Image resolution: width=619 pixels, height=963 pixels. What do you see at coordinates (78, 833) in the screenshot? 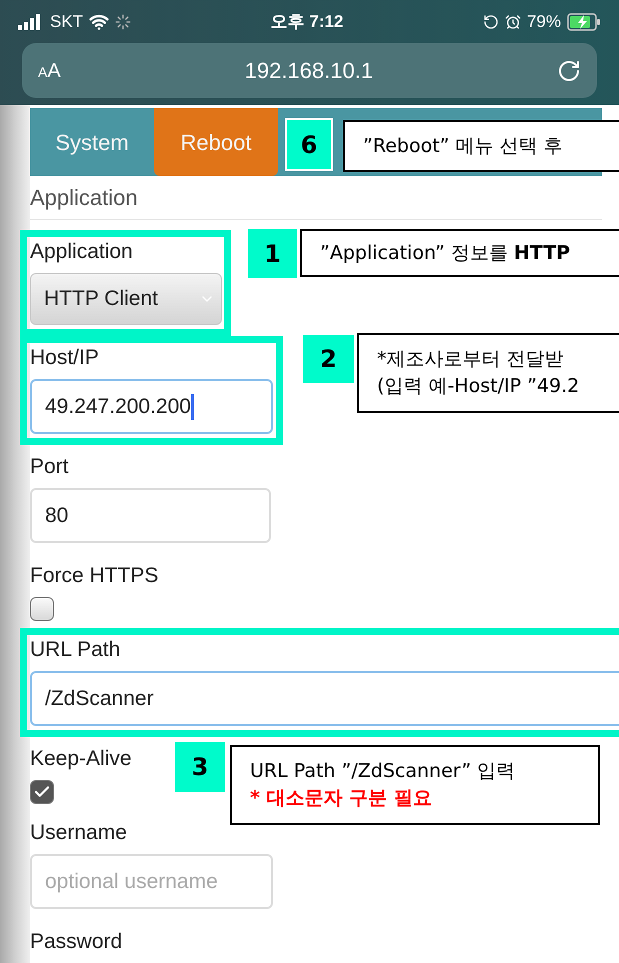
I see `field-label: Username` at bounding box center [78, 833].